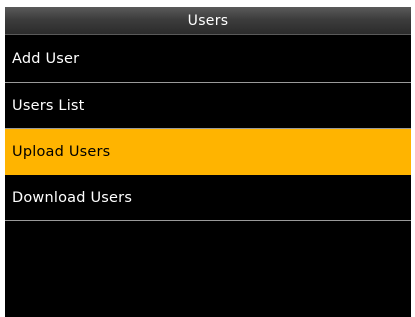  Describe the element at coordinates (48, 105) in the screenshot. I see `menu-item-label: Users List` at that location.